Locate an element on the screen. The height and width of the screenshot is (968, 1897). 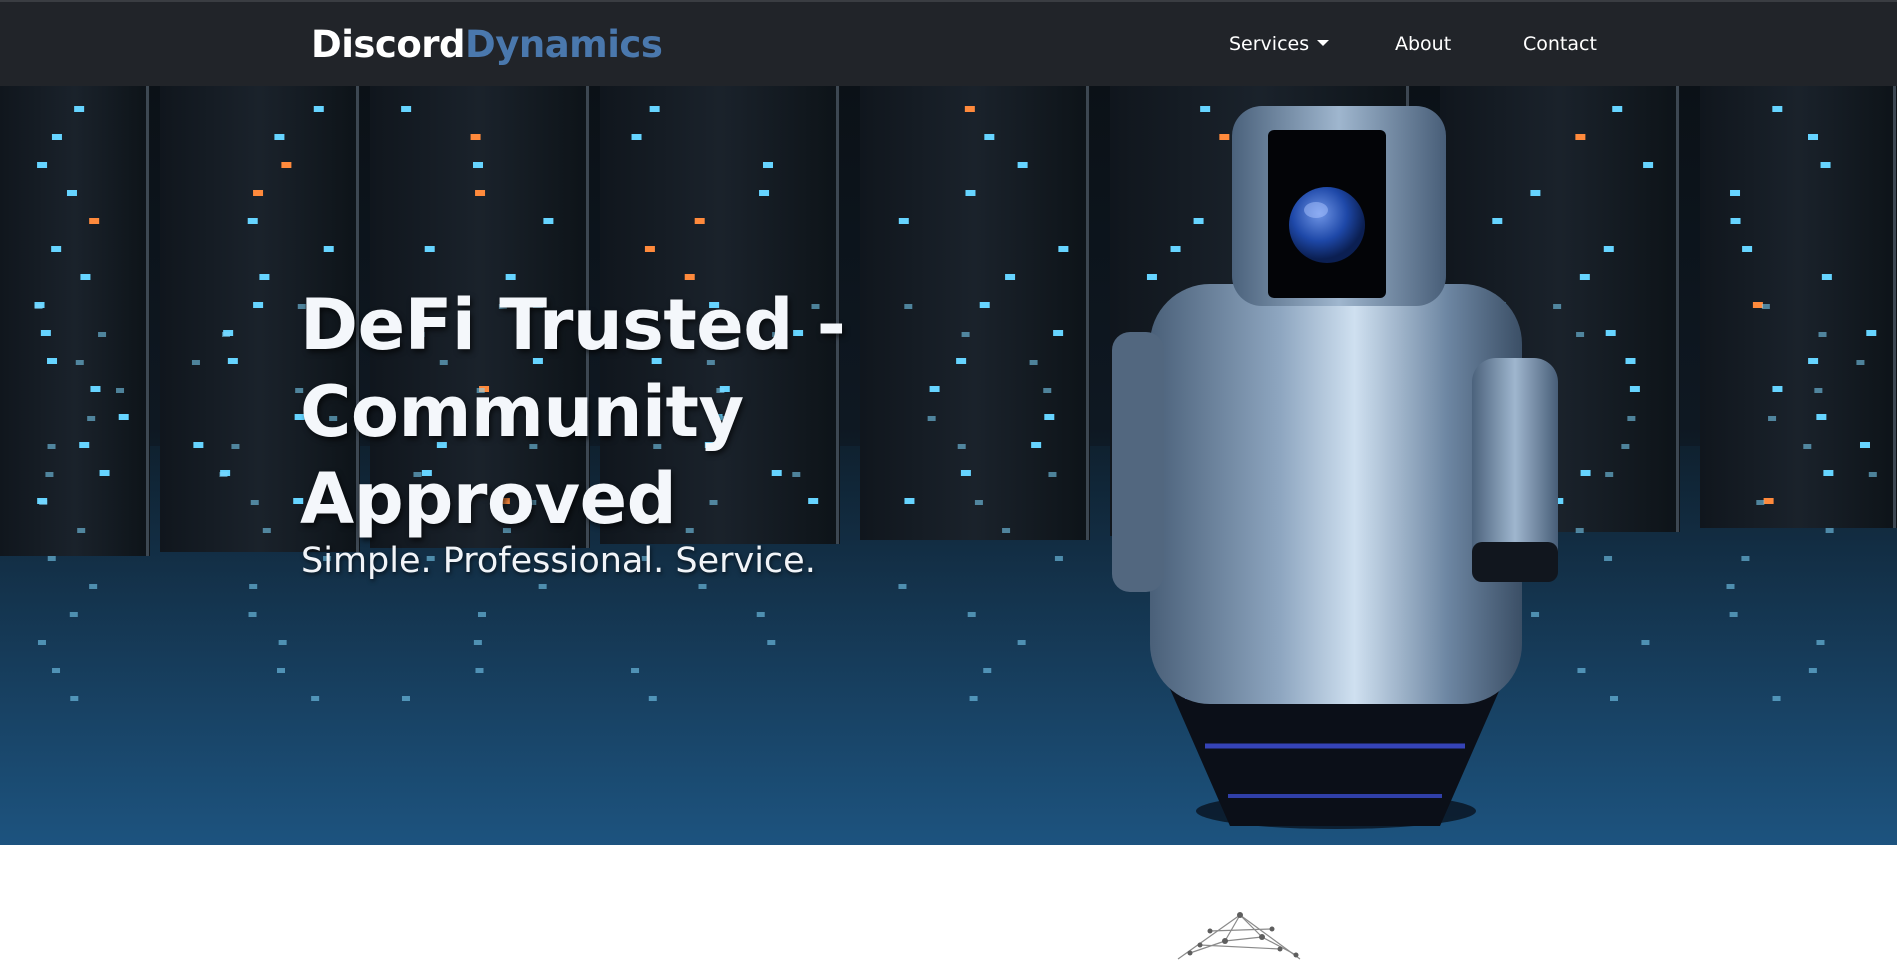
hero-title: DeFi Trusted - Community Approved is located at coordinates (573, 412).